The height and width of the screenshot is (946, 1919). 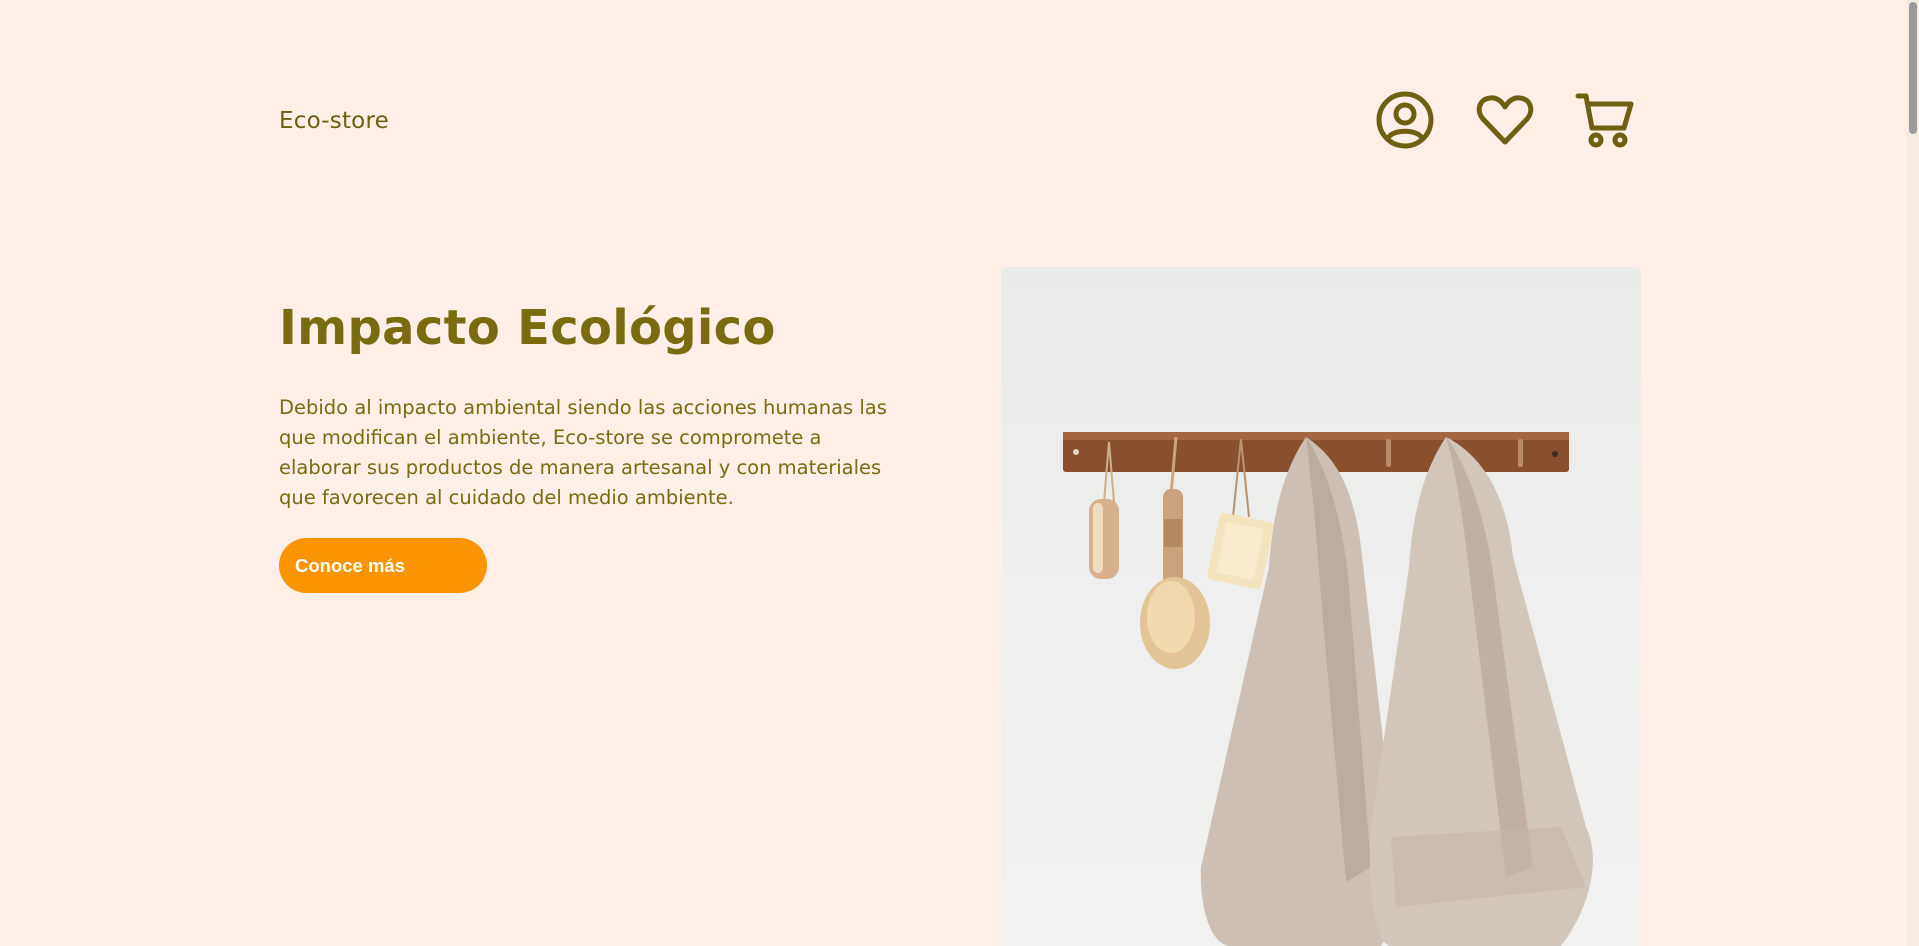 I want to click on user-circle-icon, so click(x=1405, y=120).